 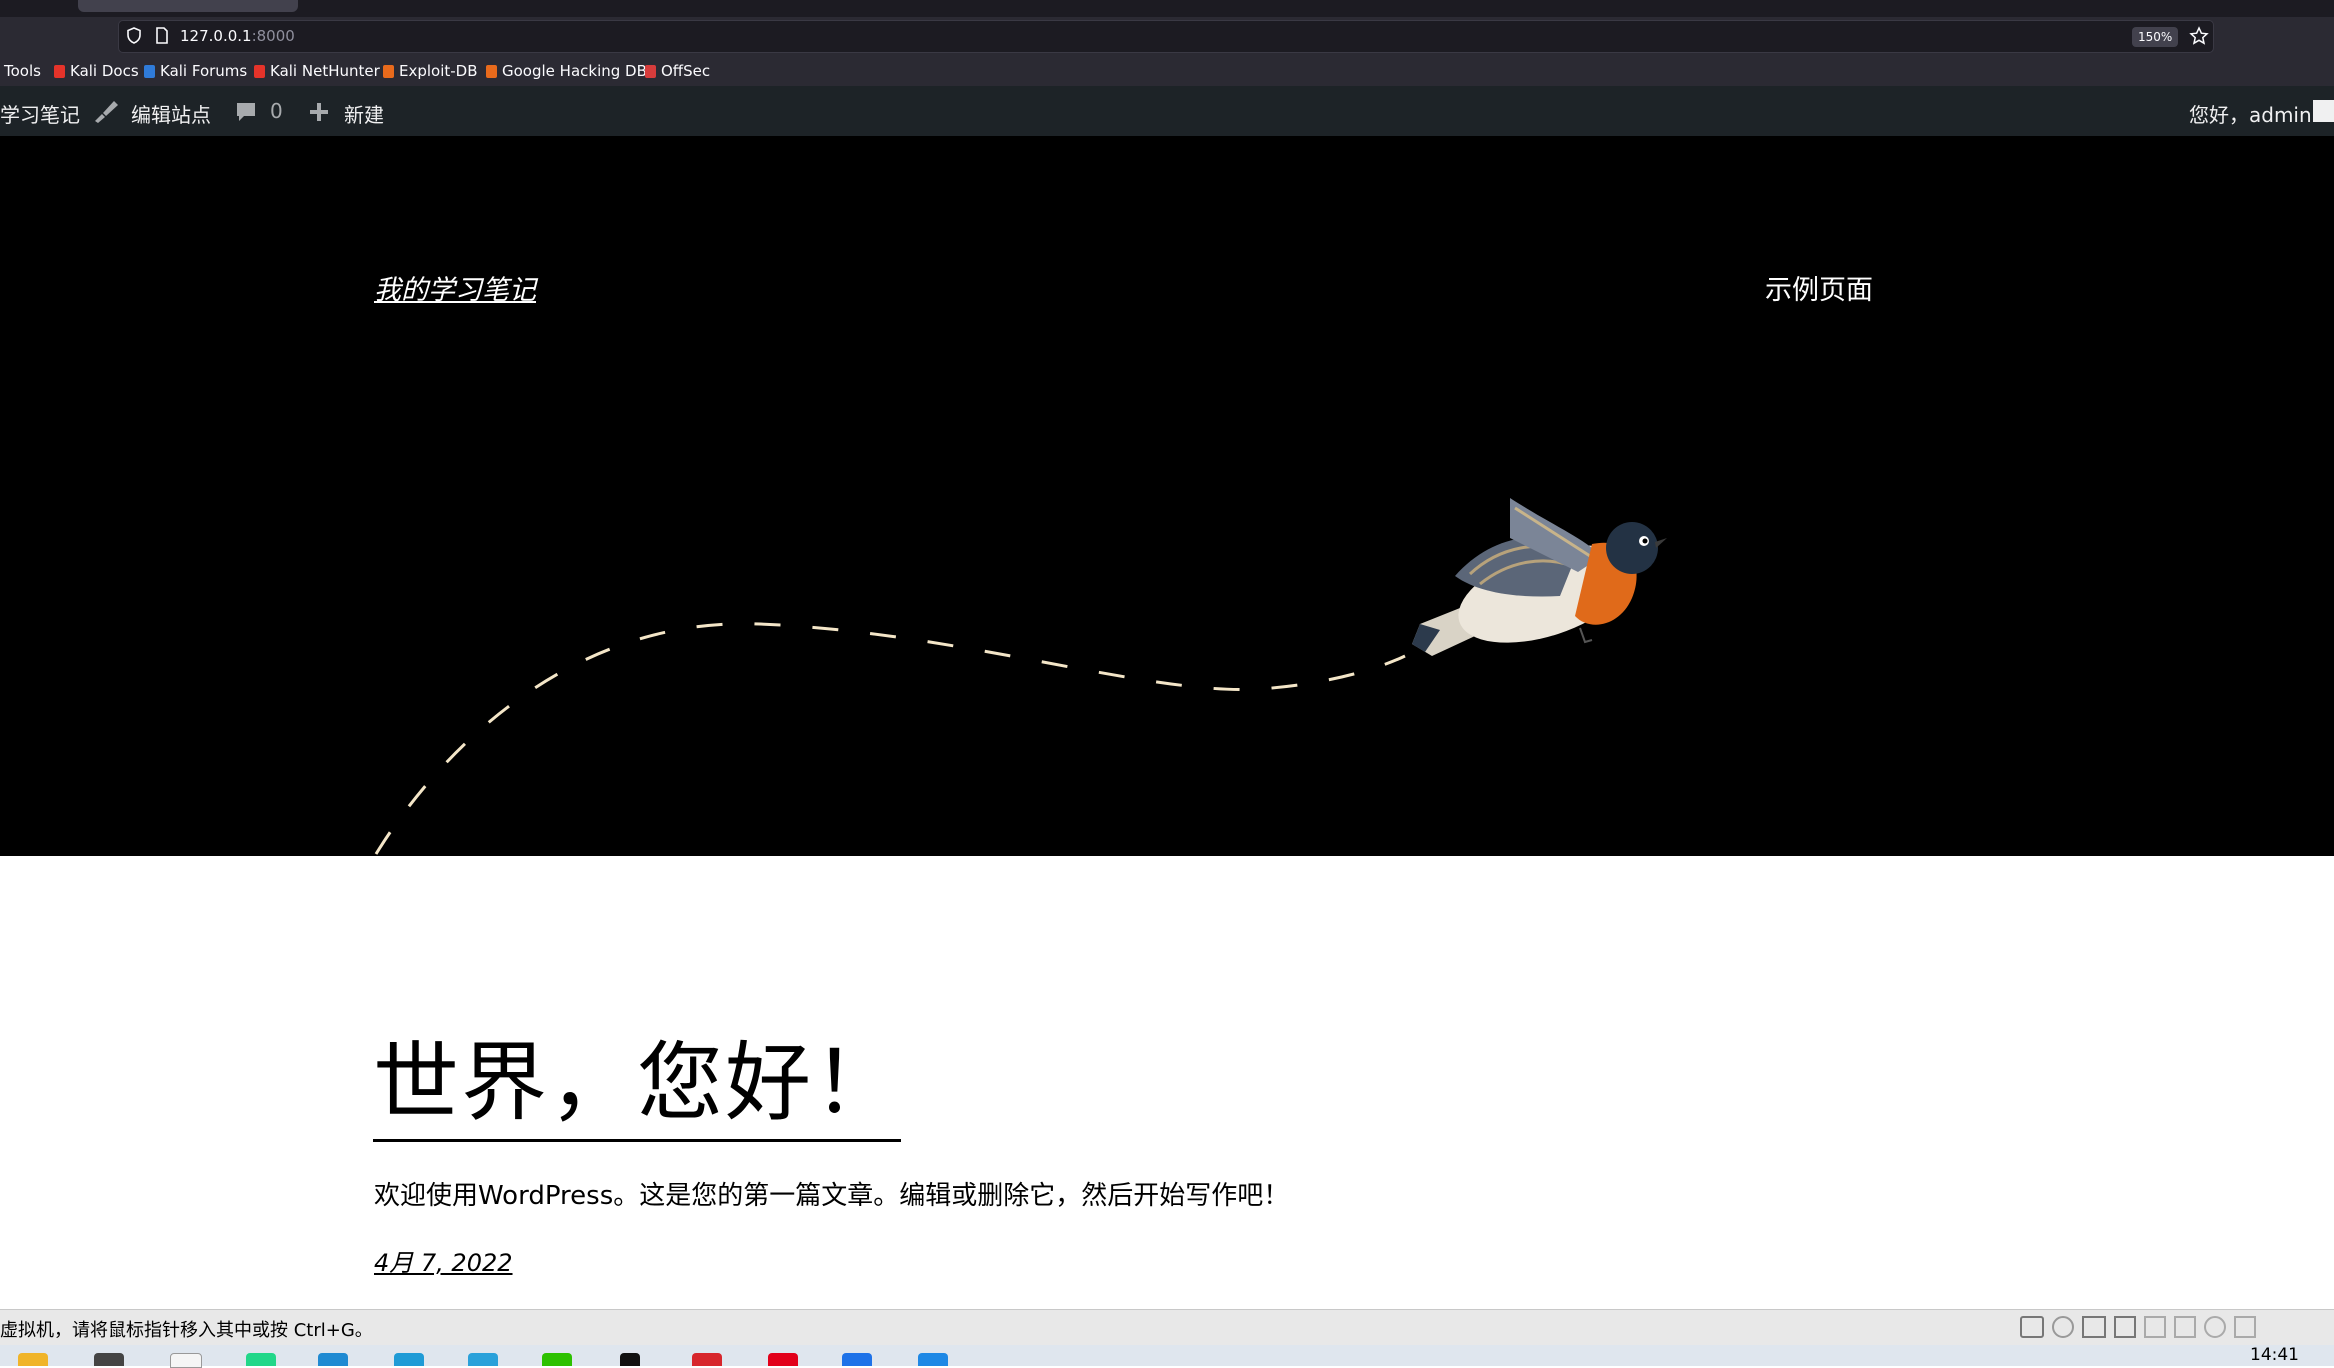 What do you see at coordinates (259, 71) in the screenshot?
I see `nethunter-icon` at bounding box center [259, 71].